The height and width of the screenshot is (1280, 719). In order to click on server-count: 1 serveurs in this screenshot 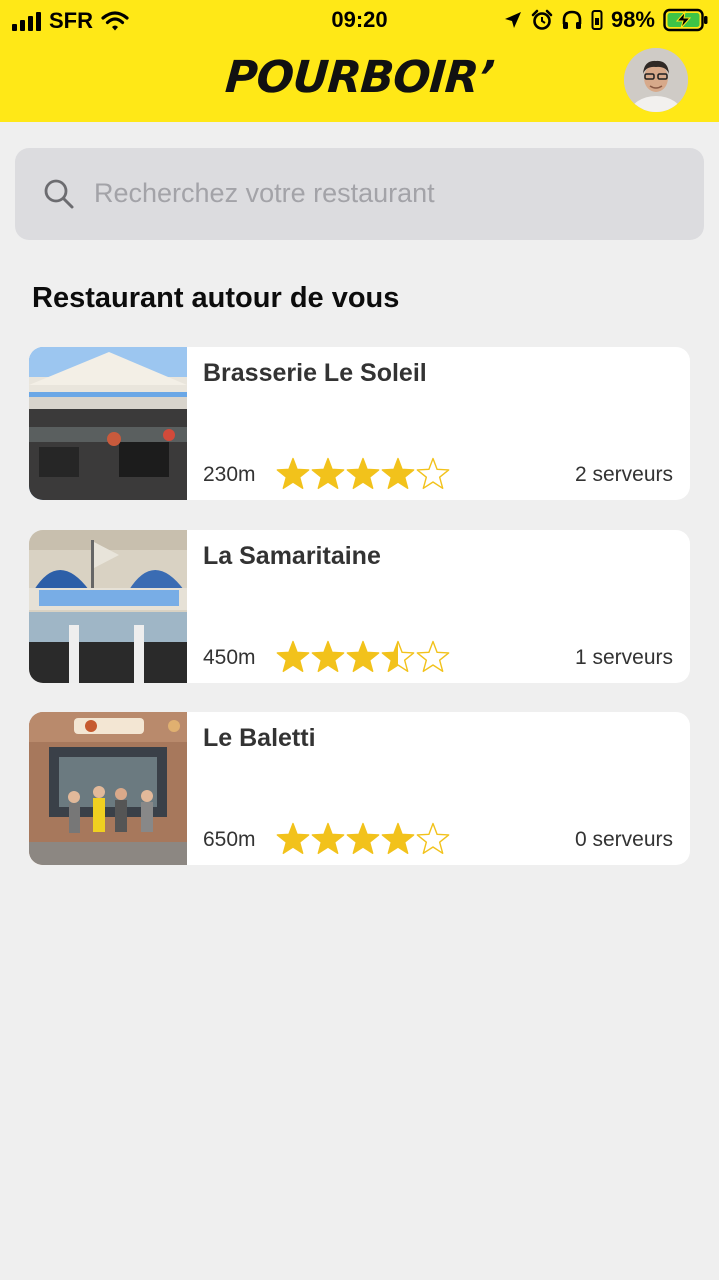, I will do `click(623, 657)`.